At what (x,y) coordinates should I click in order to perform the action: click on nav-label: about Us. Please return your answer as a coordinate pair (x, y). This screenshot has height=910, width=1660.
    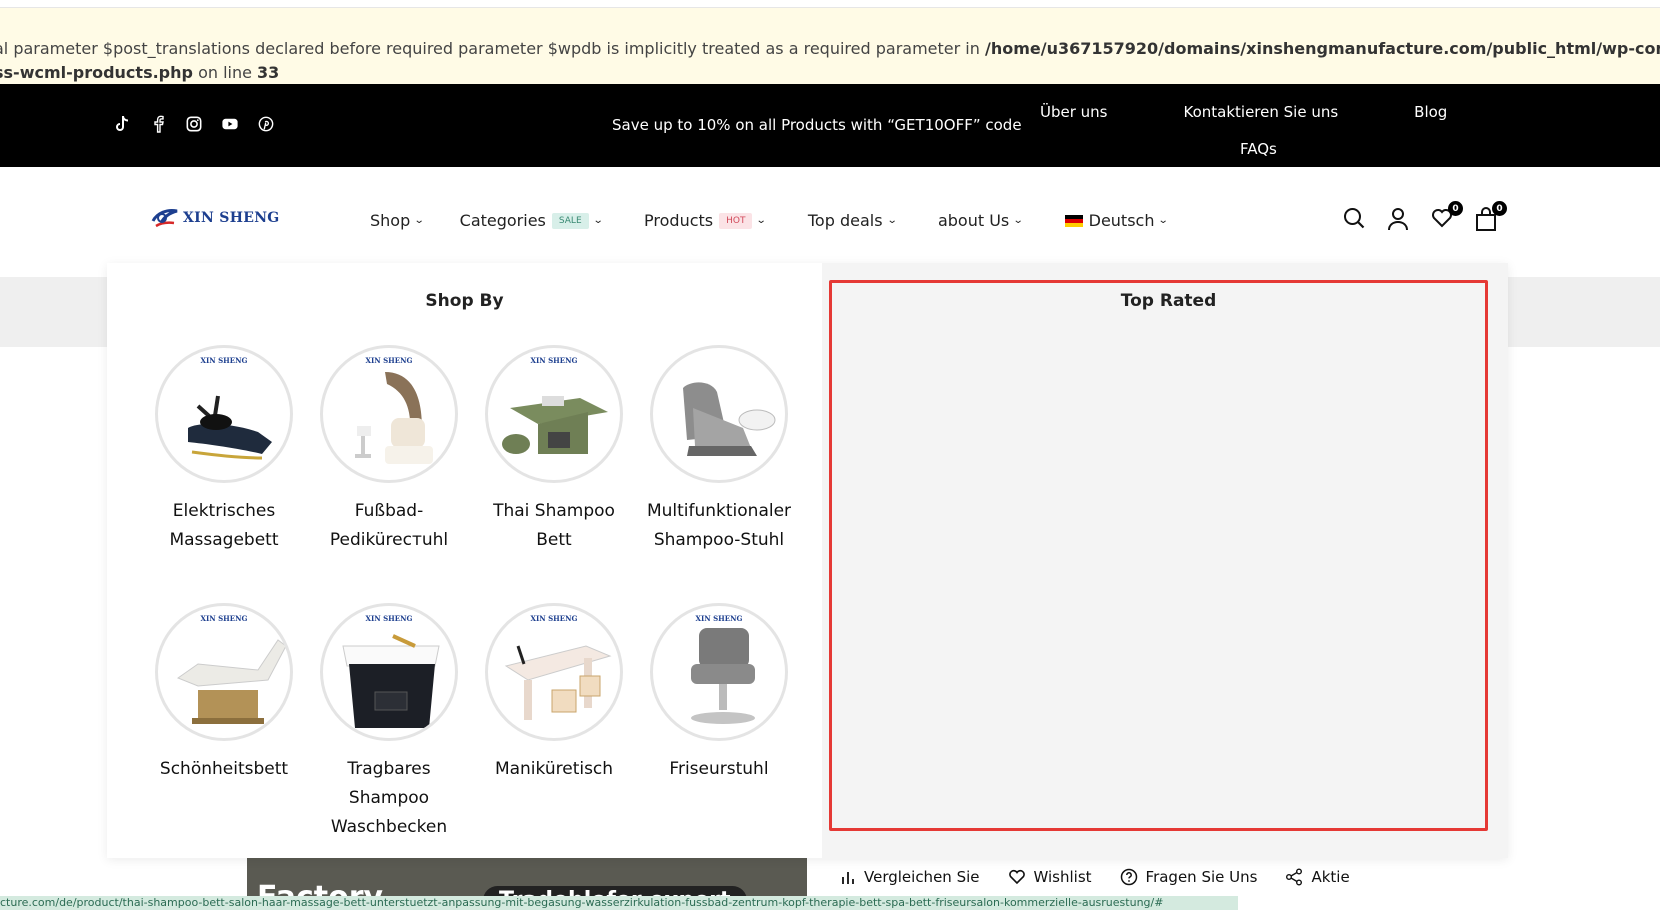
    Looking at the image, I should click on (973, 220).